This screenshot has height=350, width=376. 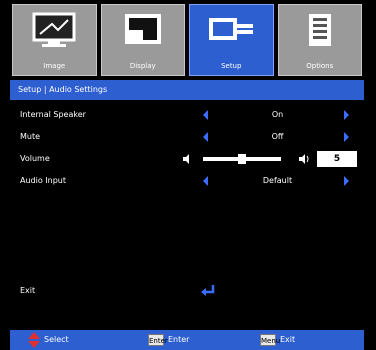 What do you see at coordinates (208, 291) in the screenshot?
I see `enter-arrow-icon` at bounding box center [208, 291].